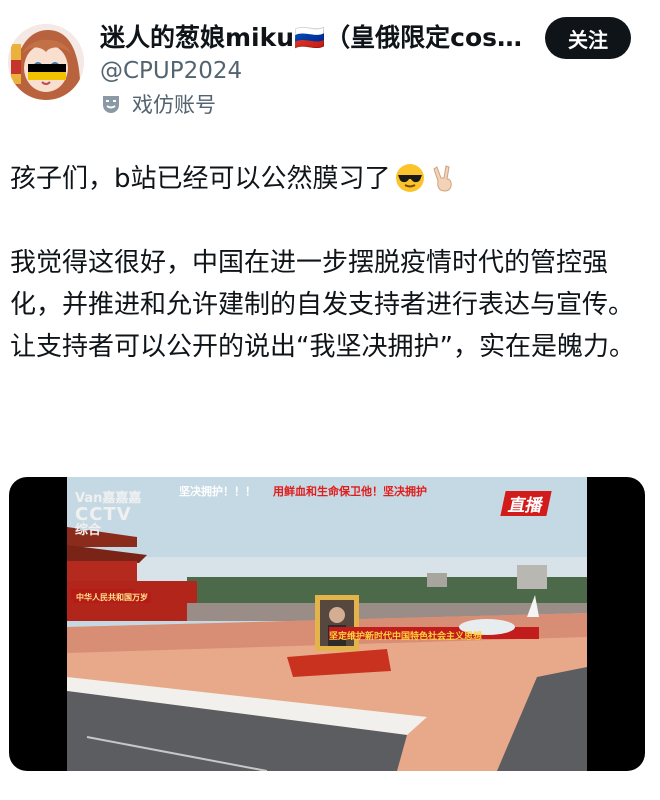 Image resolution: width=660 pixels, height=800 pixels. What do you see at coordinates (111, 104) in the screenshot?
I see `theater-mask-icon` at bounding box center [111, 104].